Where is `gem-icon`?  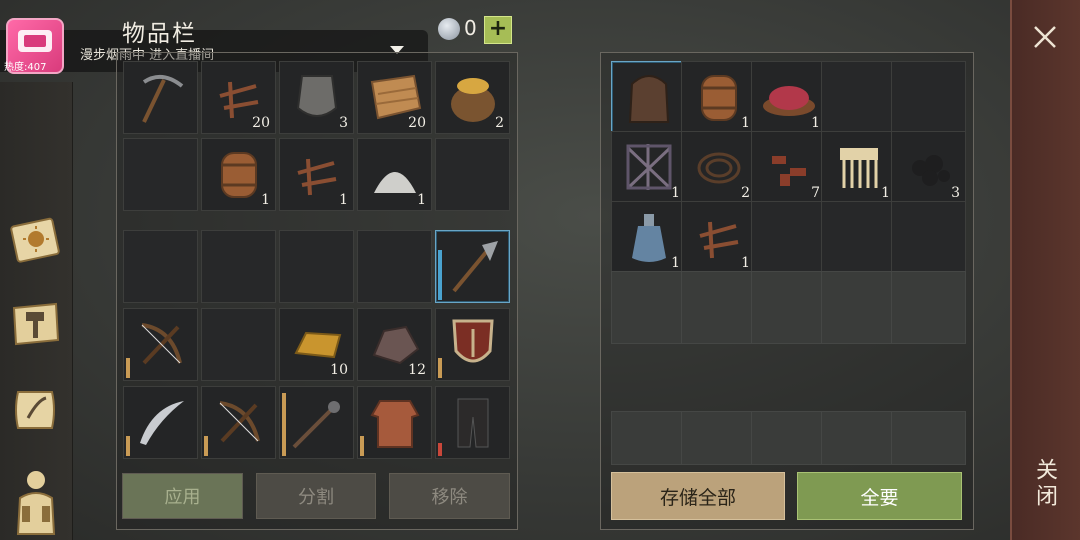
gem-icon is located at coordinates (449, 29).